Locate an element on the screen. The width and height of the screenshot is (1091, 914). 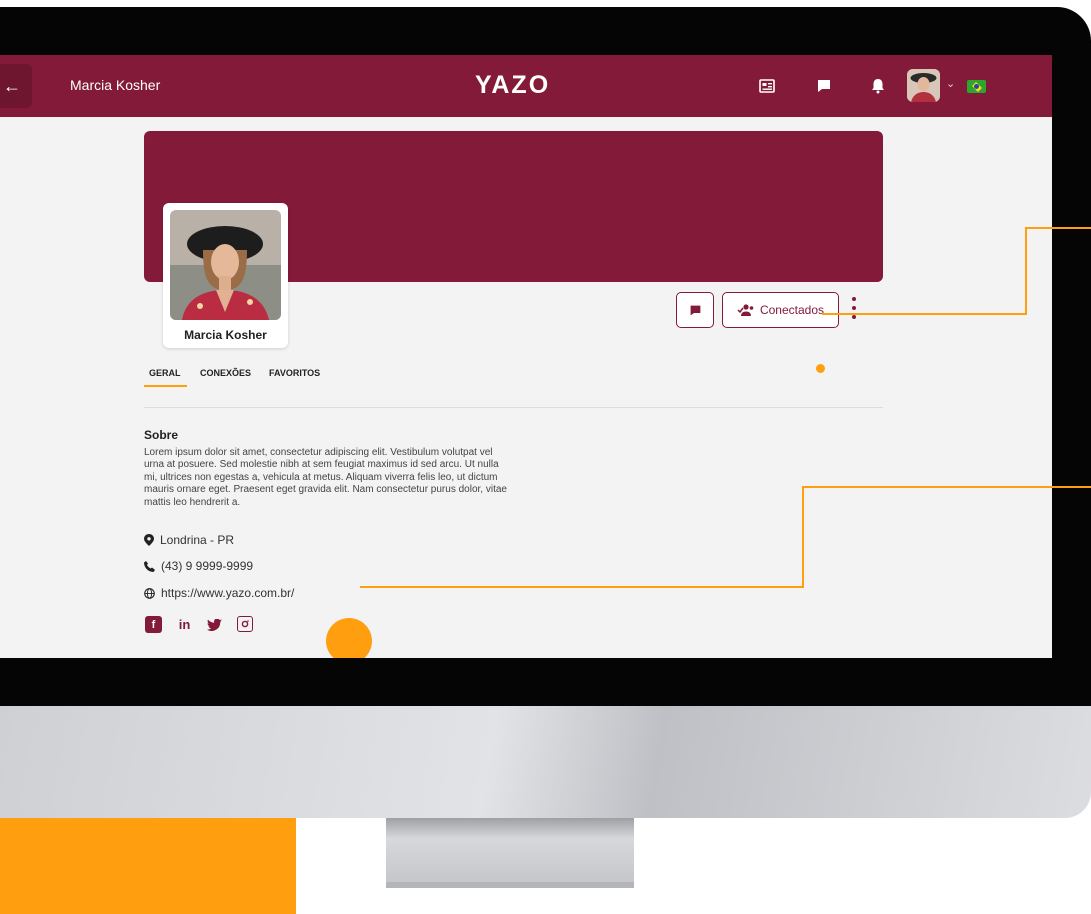
tab-favoritos: FAVORITOS is located at coordinates (294, 373).